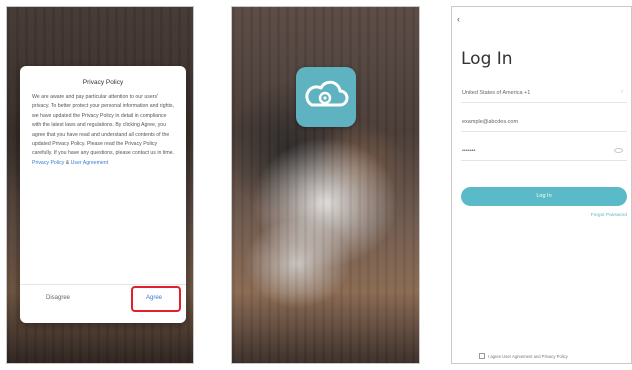  Describe the element at coordinates (48, 163) in the screenshot. I see `privacy-policy-link: Privacy Policy` at that location.